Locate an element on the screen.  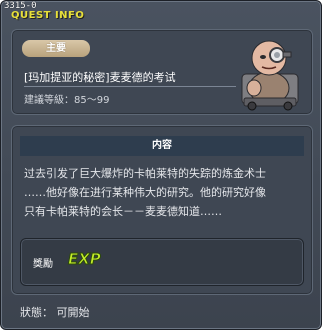
quest-name: [玛加提亚的秘密]麦麦德的考试 is located at coordinates (100, 77).